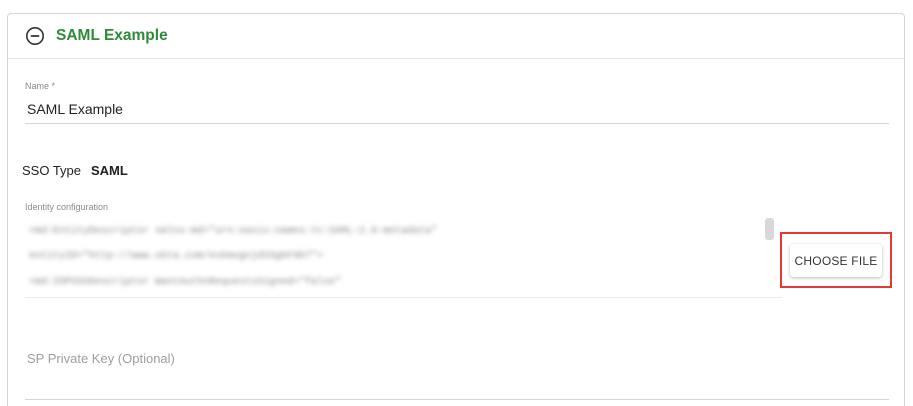  Describe the element at coordinates (52, 170) in the screenshot. I see `sso-type-label: SSO Type` at that location.